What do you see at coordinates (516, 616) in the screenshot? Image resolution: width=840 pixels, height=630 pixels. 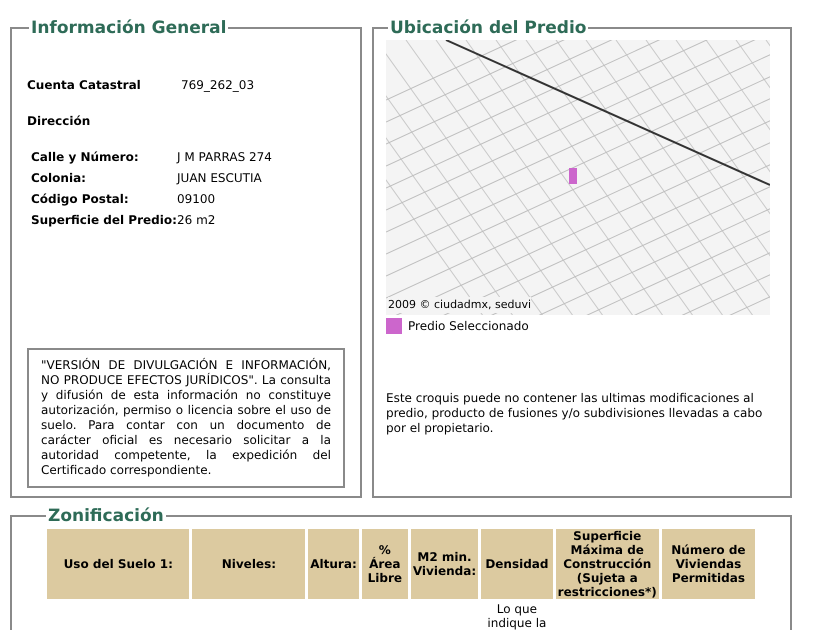 I see `table-cell: Lo que indique la` at bounding box center [516, 616].